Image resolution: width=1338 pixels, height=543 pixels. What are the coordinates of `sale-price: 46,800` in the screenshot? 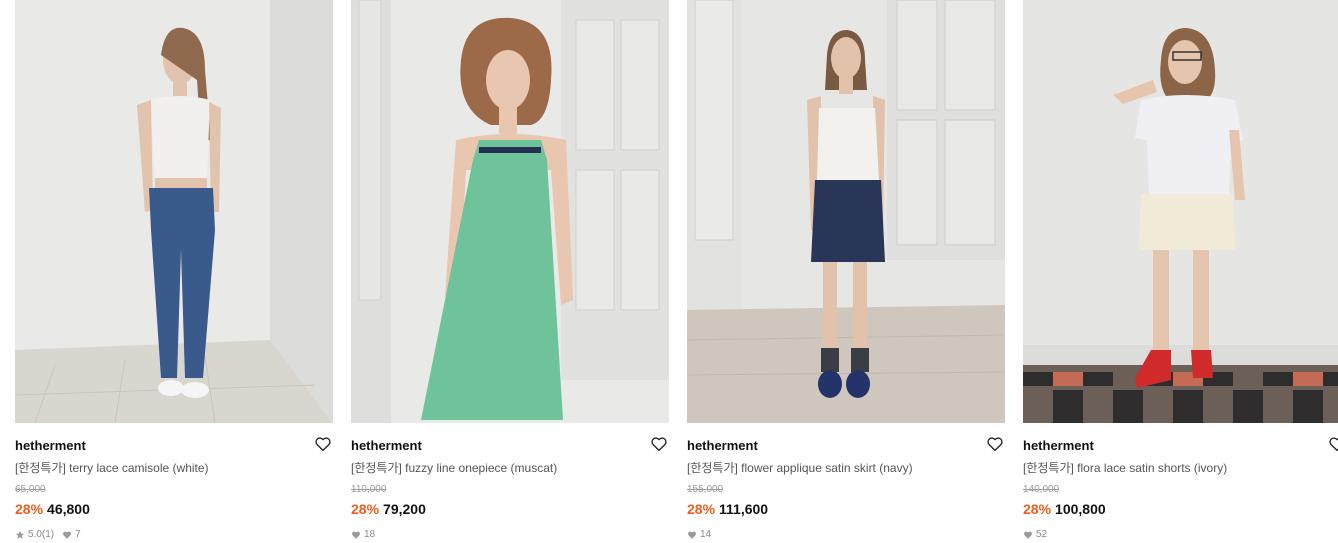 It's located at (68, 509).